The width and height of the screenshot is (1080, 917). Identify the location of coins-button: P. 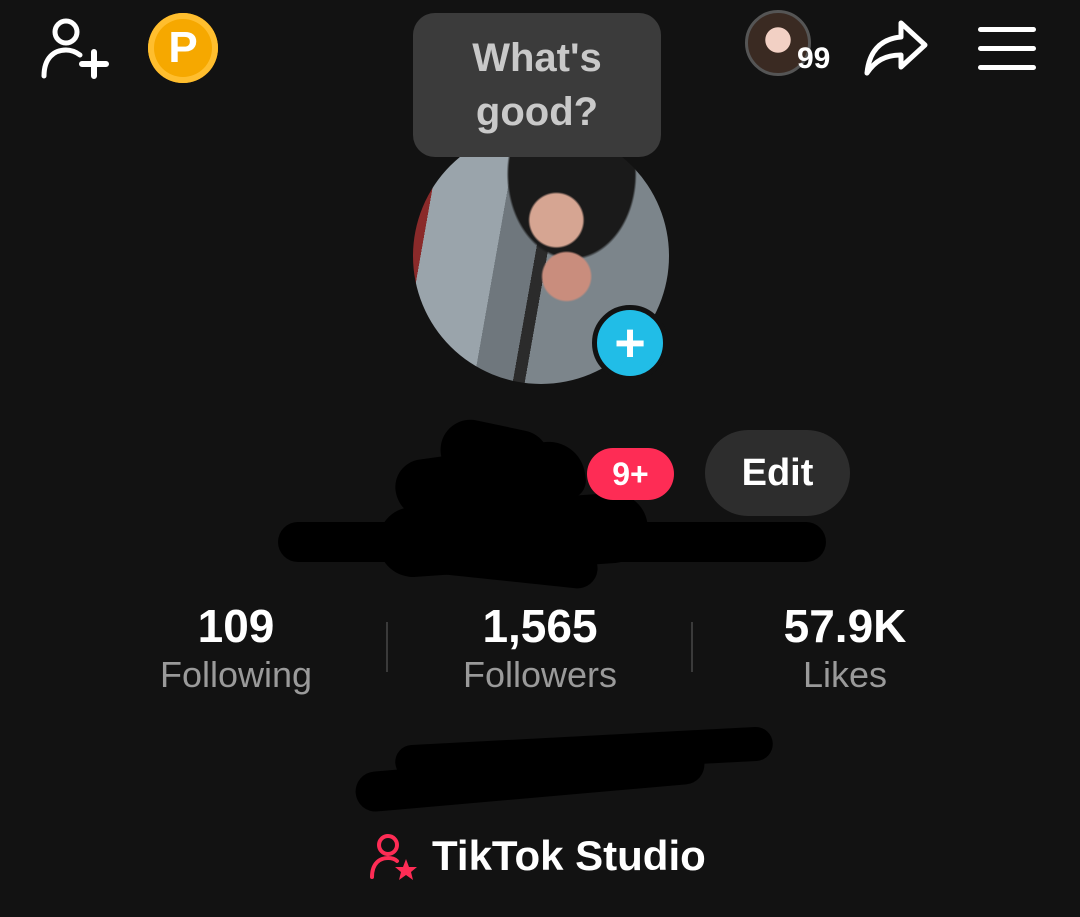
(183, 48).